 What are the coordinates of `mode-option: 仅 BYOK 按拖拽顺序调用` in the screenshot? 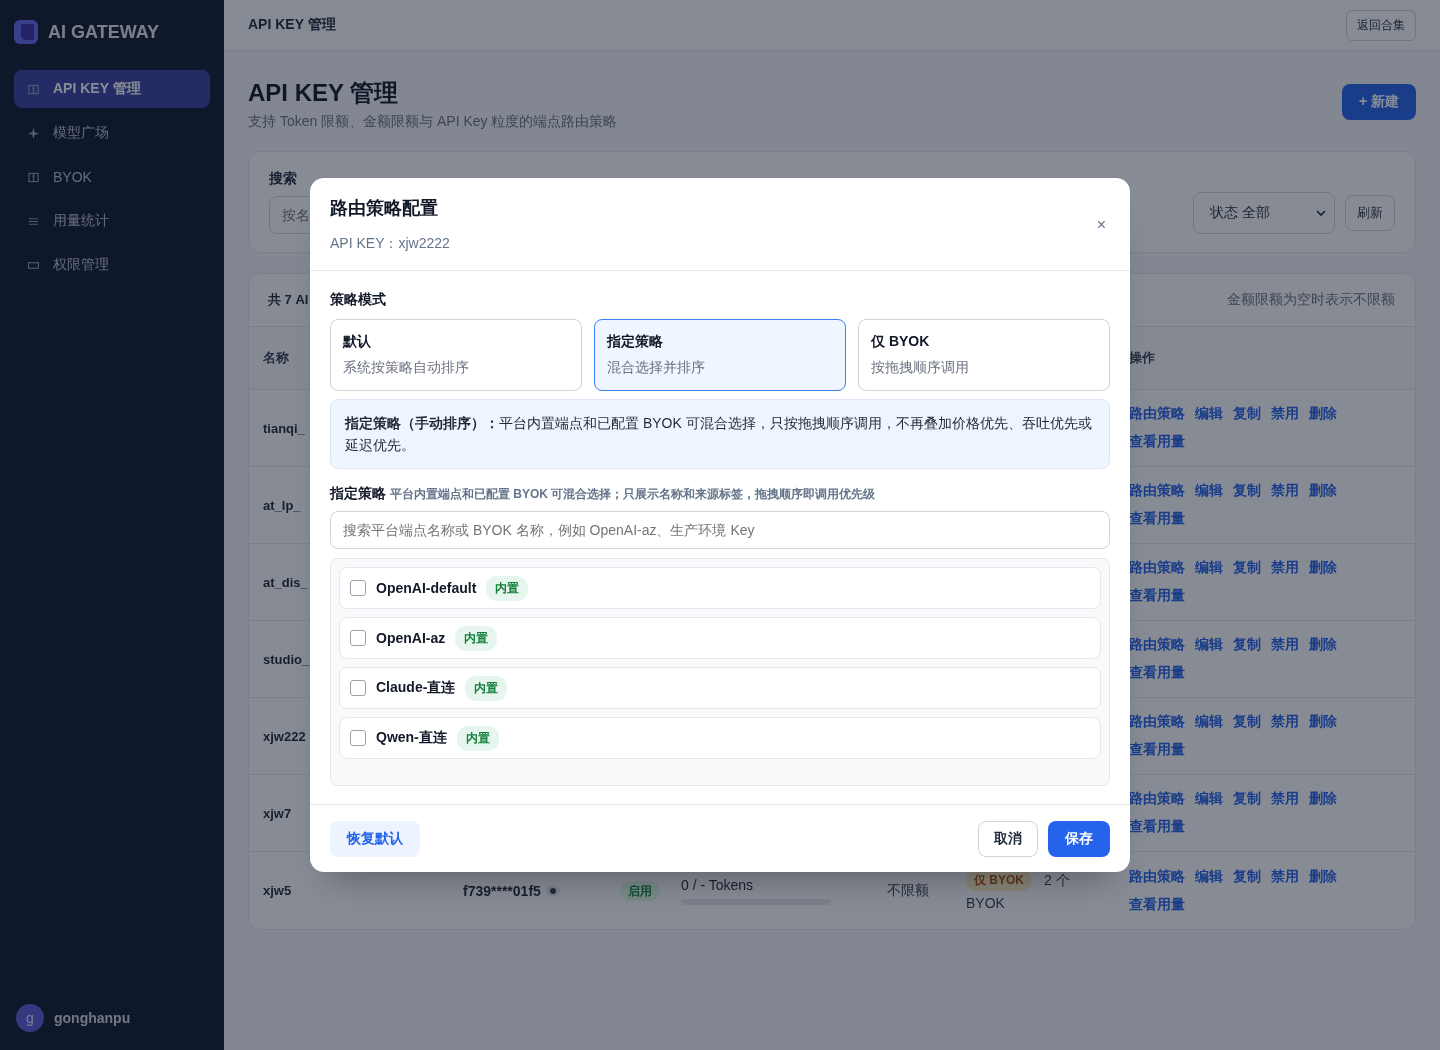 It's located at (984, 355).